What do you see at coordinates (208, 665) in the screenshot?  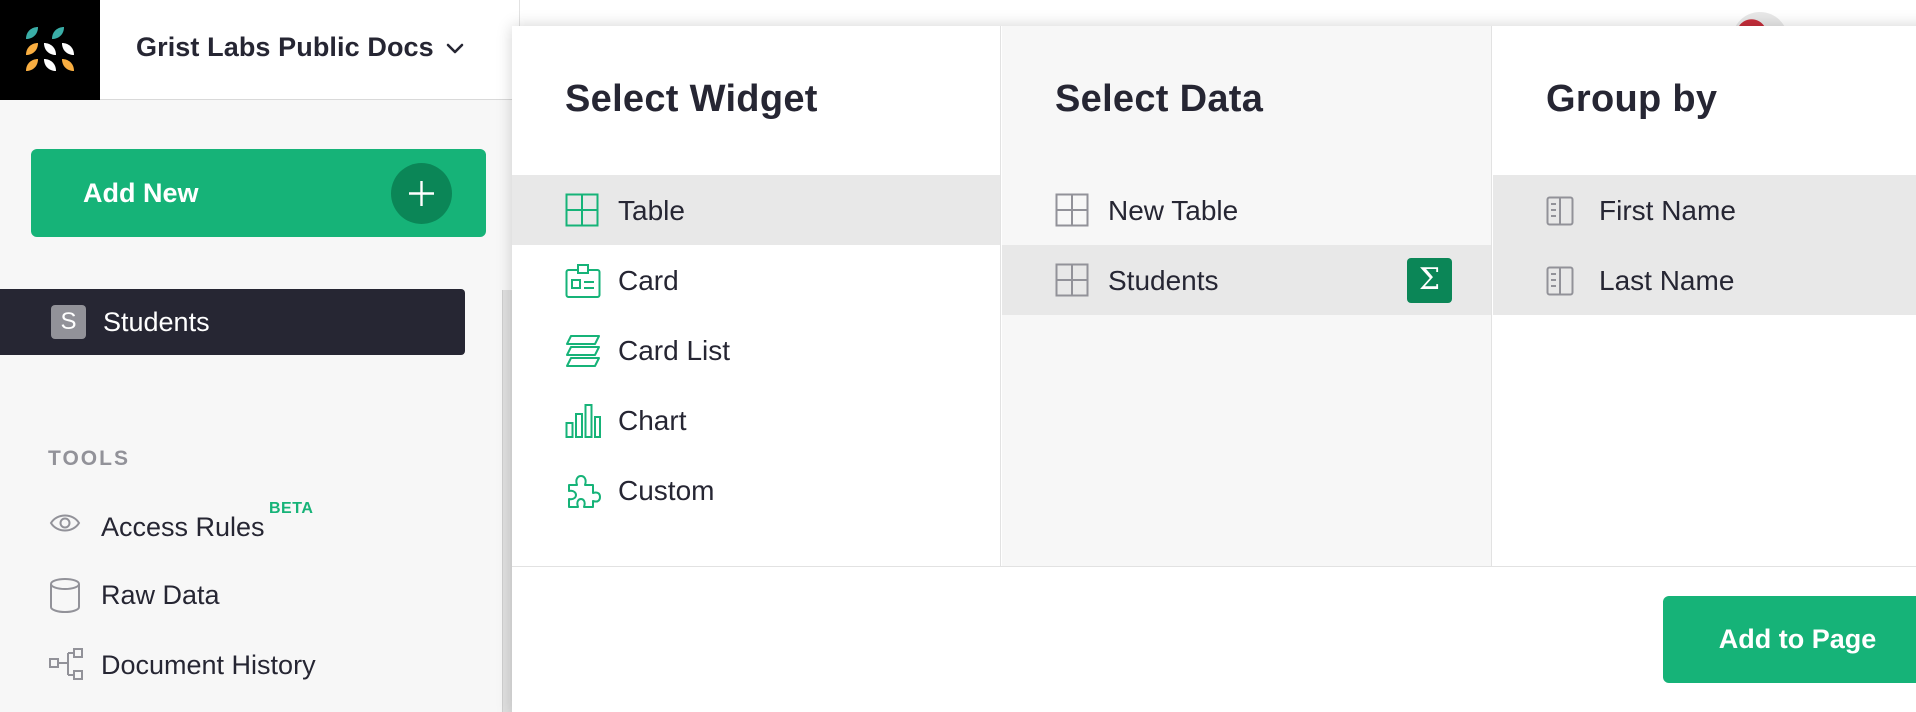 I see `tool-label: Document History` at bounding box center [208, 665].